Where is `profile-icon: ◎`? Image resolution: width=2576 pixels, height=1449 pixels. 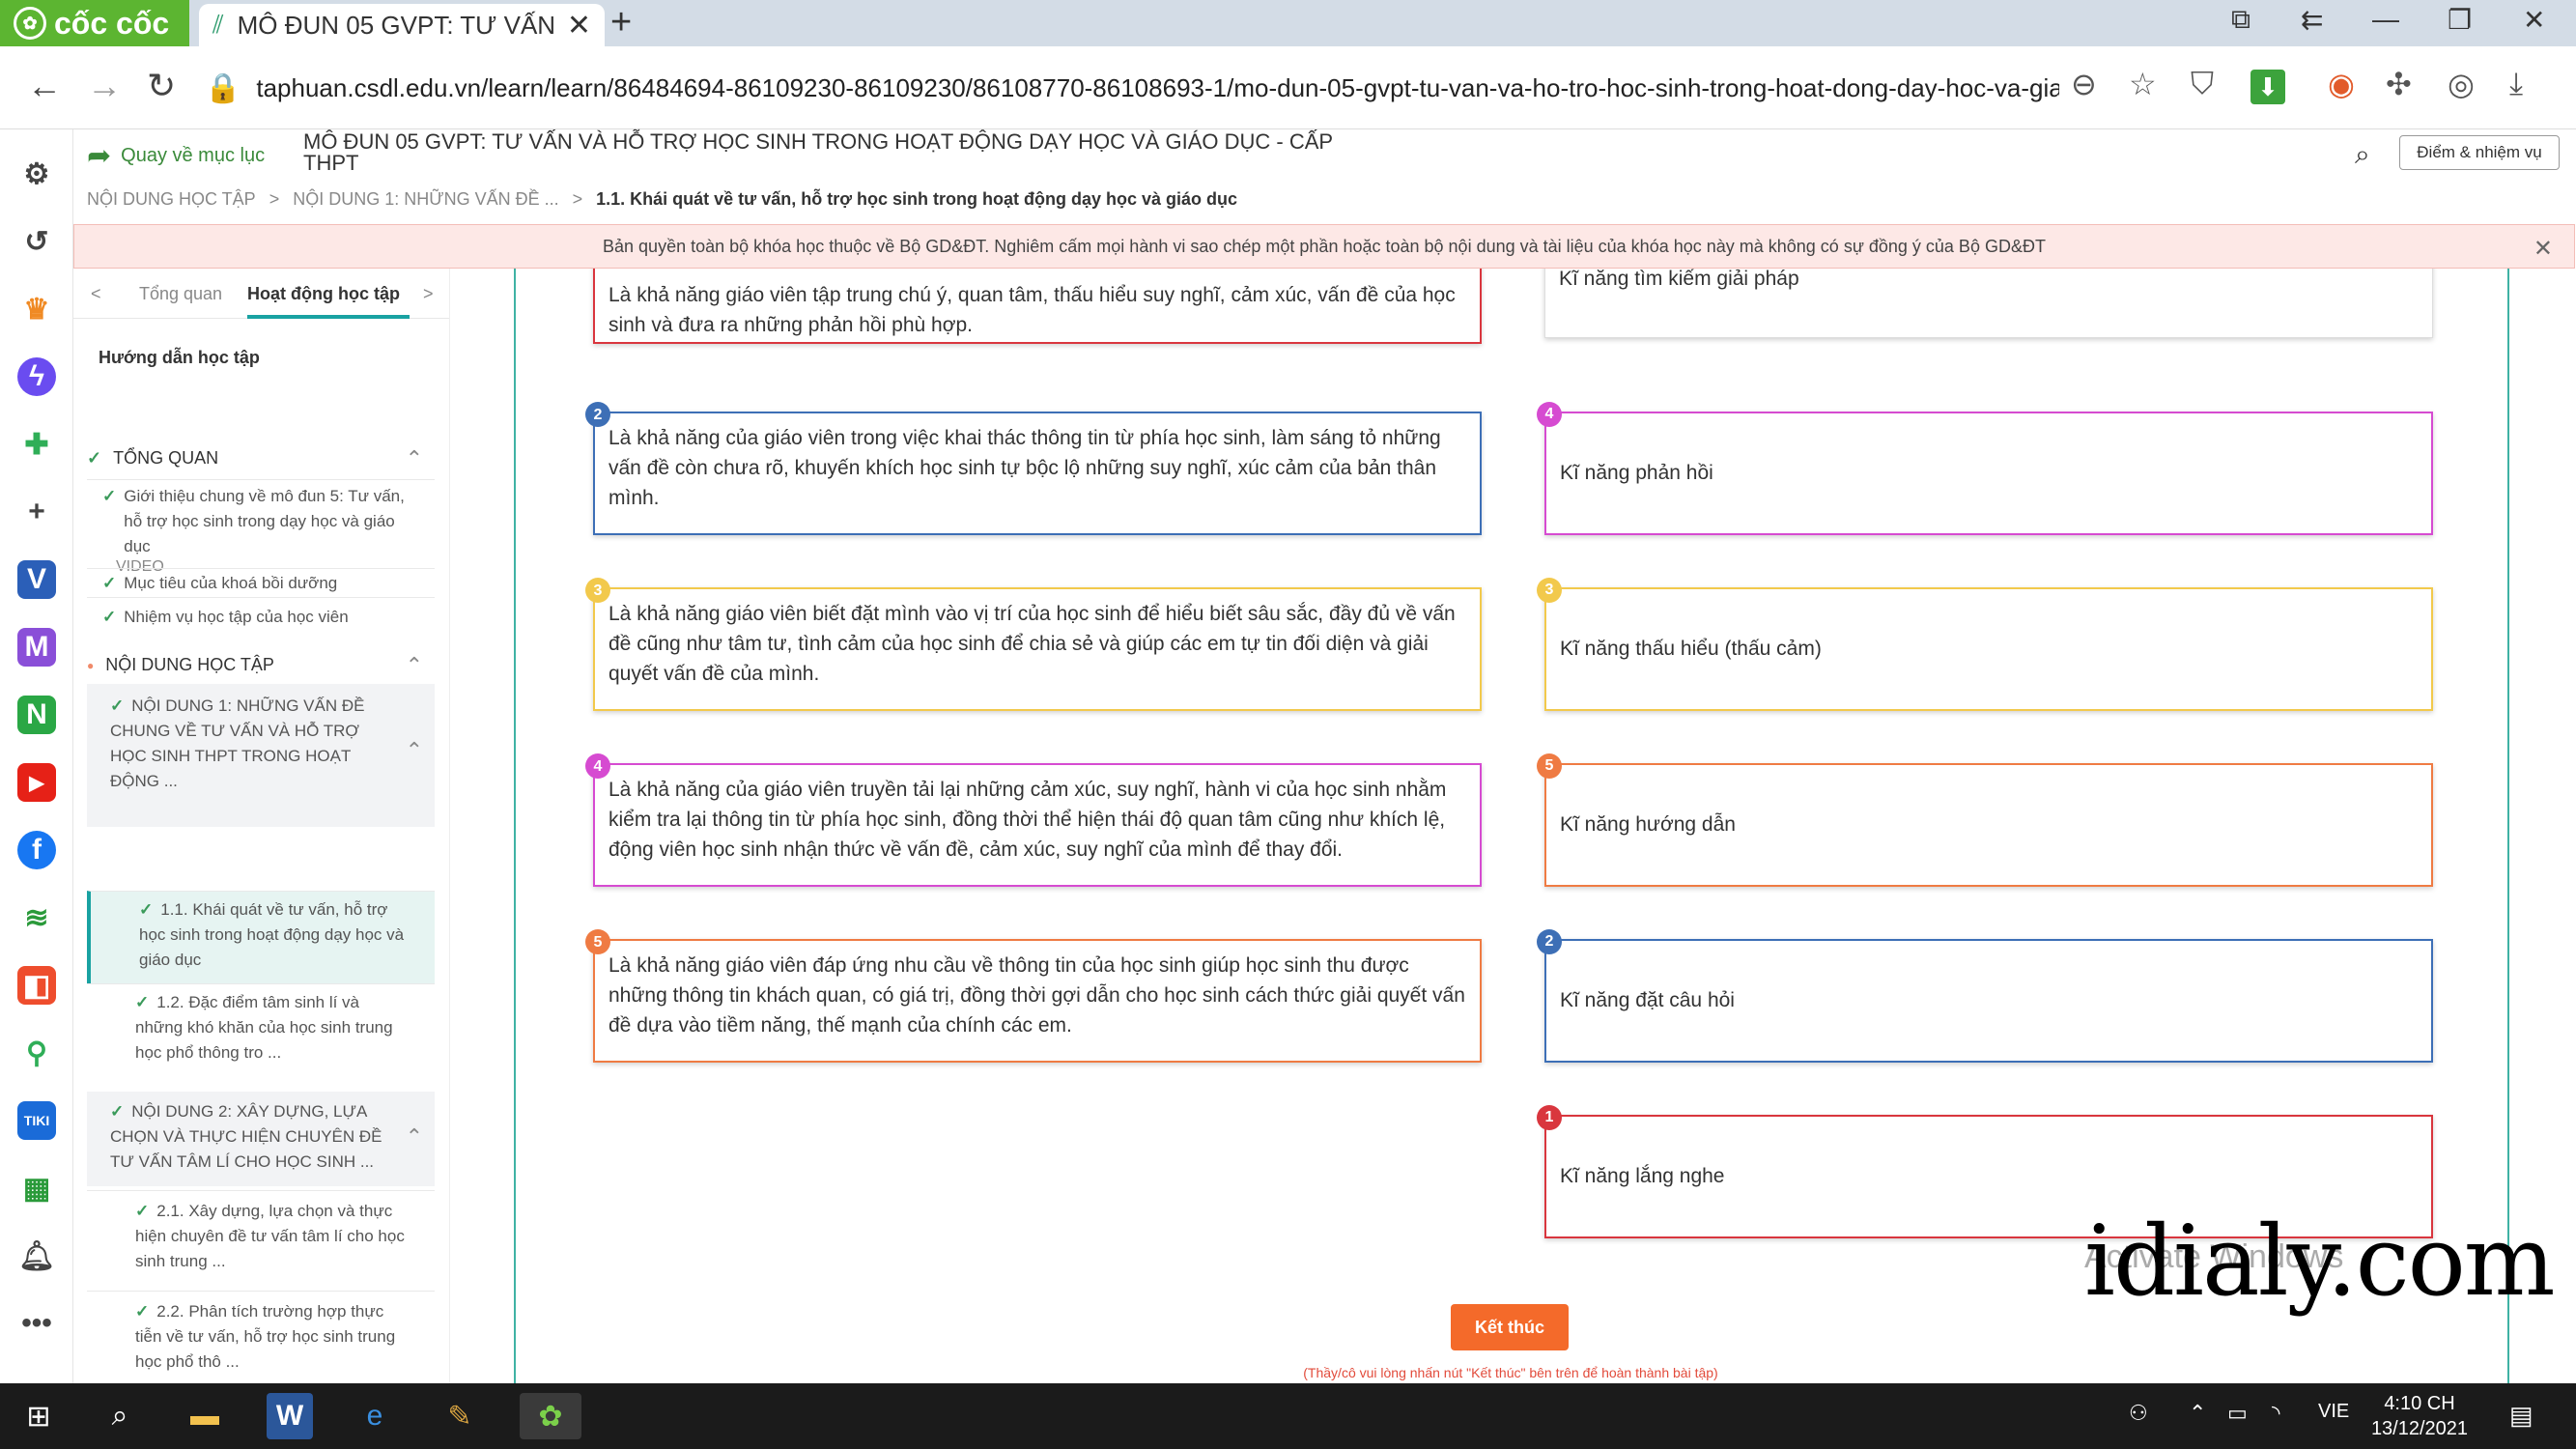 profile-icon: ◎ is located at coordinates (2461, 84).